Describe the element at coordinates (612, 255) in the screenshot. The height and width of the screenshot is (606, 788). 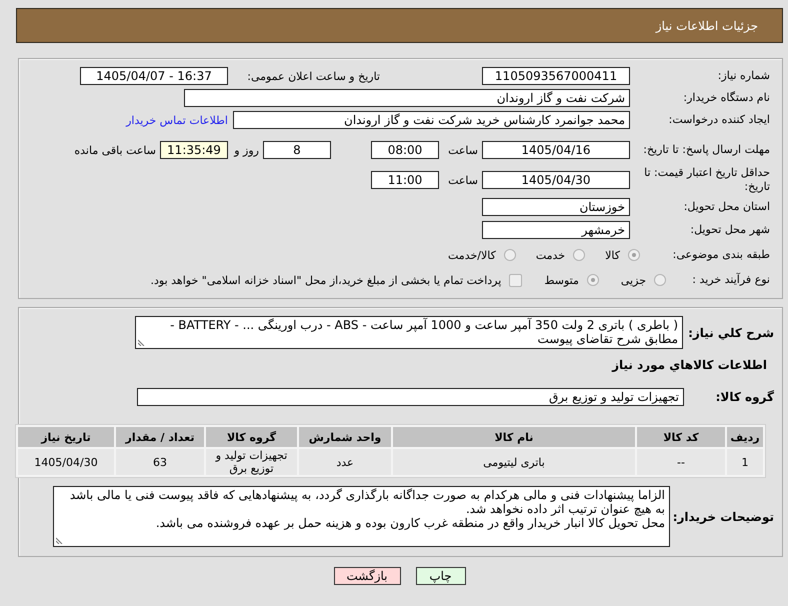
I see `option-label: کالا` at that location.